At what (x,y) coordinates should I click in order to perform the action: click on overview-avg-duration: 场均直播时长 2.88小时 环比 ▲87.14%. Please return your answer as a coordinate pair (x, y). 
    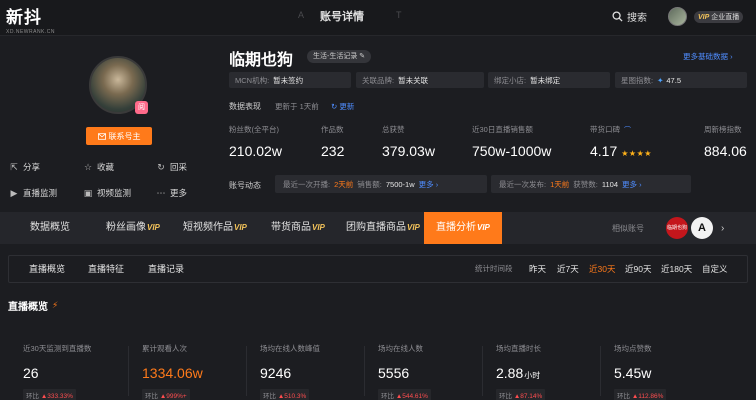
    Looking at the image, I should click on (521, 371).